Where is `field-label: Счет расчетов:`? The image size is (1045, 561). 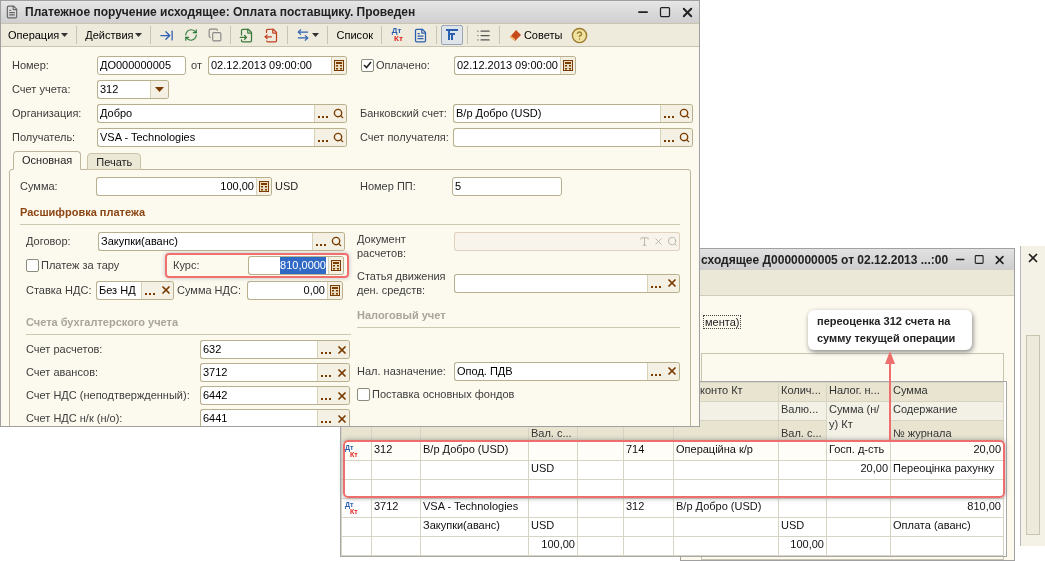
field-label: Счет расчетов: is located at coordinates (65, 350).